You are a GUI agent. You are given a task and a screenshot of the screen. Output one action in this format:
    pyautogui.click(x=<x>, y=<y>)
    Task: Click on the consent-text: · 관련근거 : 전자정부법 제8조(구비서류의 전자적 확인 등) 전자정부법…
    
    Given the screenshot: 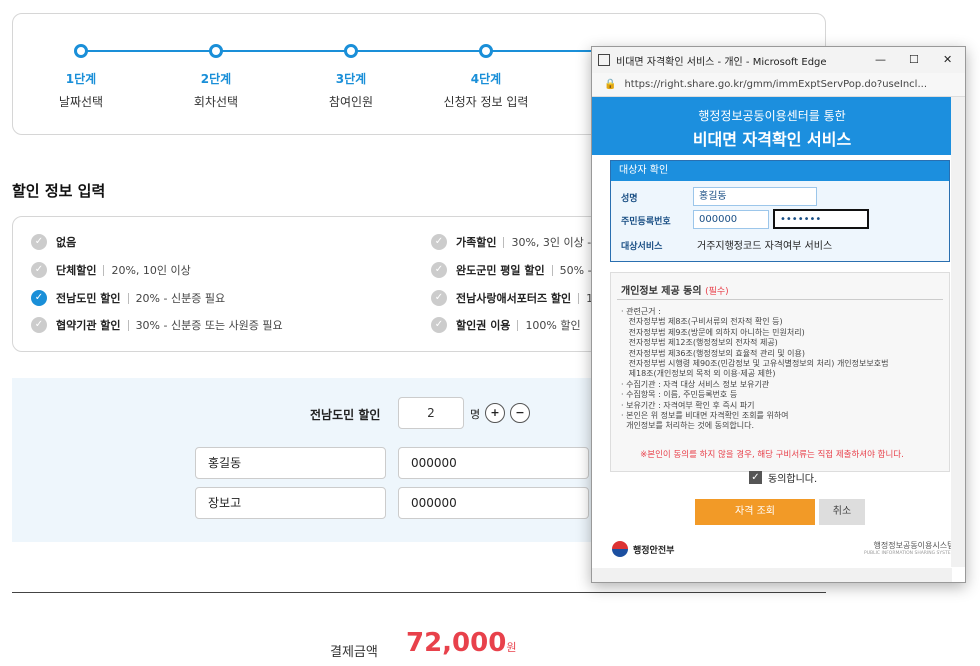 What is the action you would take?
    pyautogui.click(x=755, y=369)
    